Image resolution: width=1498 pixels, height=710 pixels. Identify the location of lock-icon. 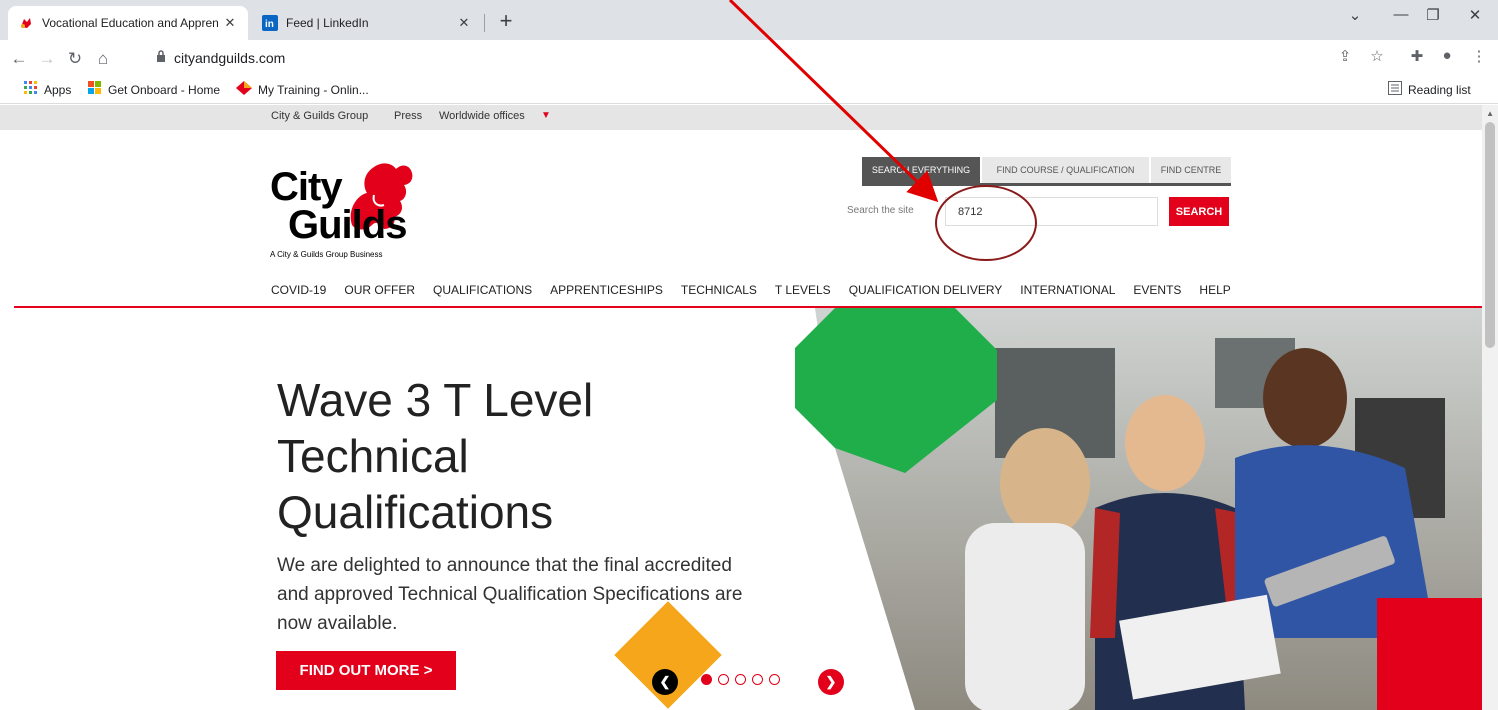
(161, 59).